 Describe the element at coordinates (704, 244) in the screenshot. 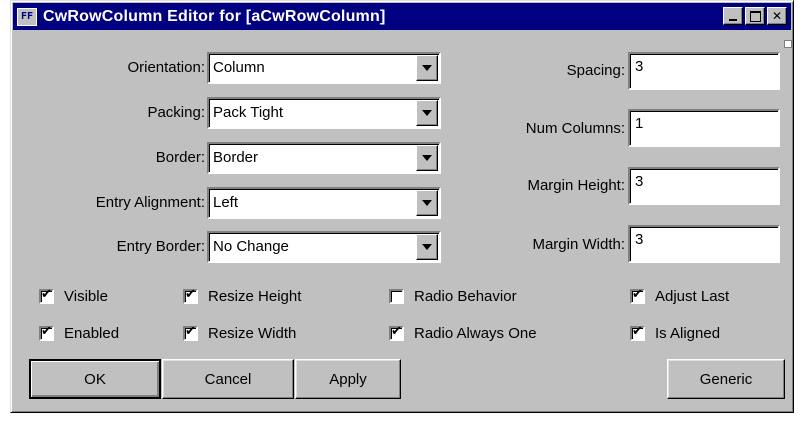

I see `margin-width-field: 3` at that location.